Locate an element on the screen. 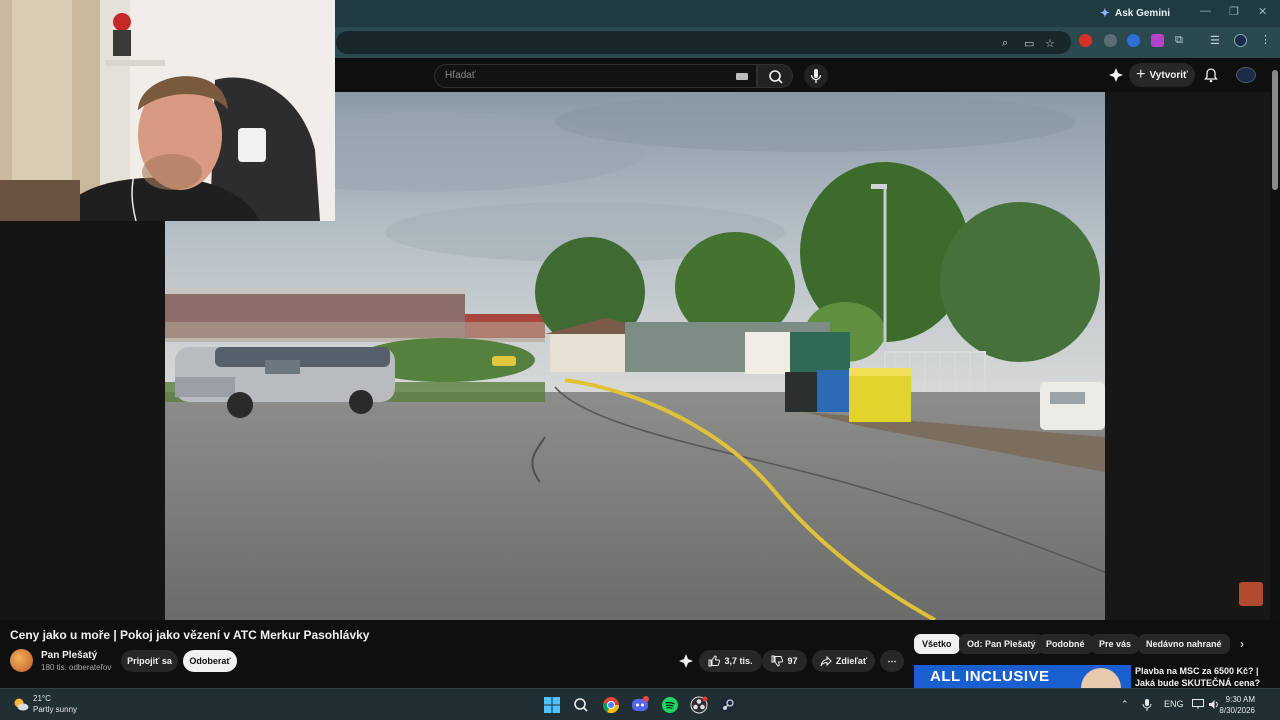 This screenshot has width=1280, height=720. chip-all: Všetko is located at coordinates (937, 644).